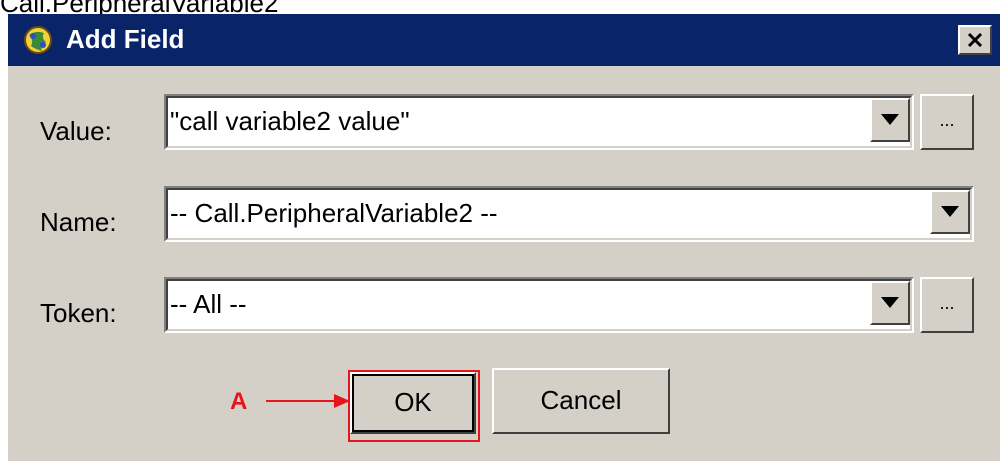 This screenshot has width=1000, height=461. Describe the element at coordinates (334, 213) in the screenshot. I see `name-combobox-text: -- Call.PeripheralVariable2 --` at that location.